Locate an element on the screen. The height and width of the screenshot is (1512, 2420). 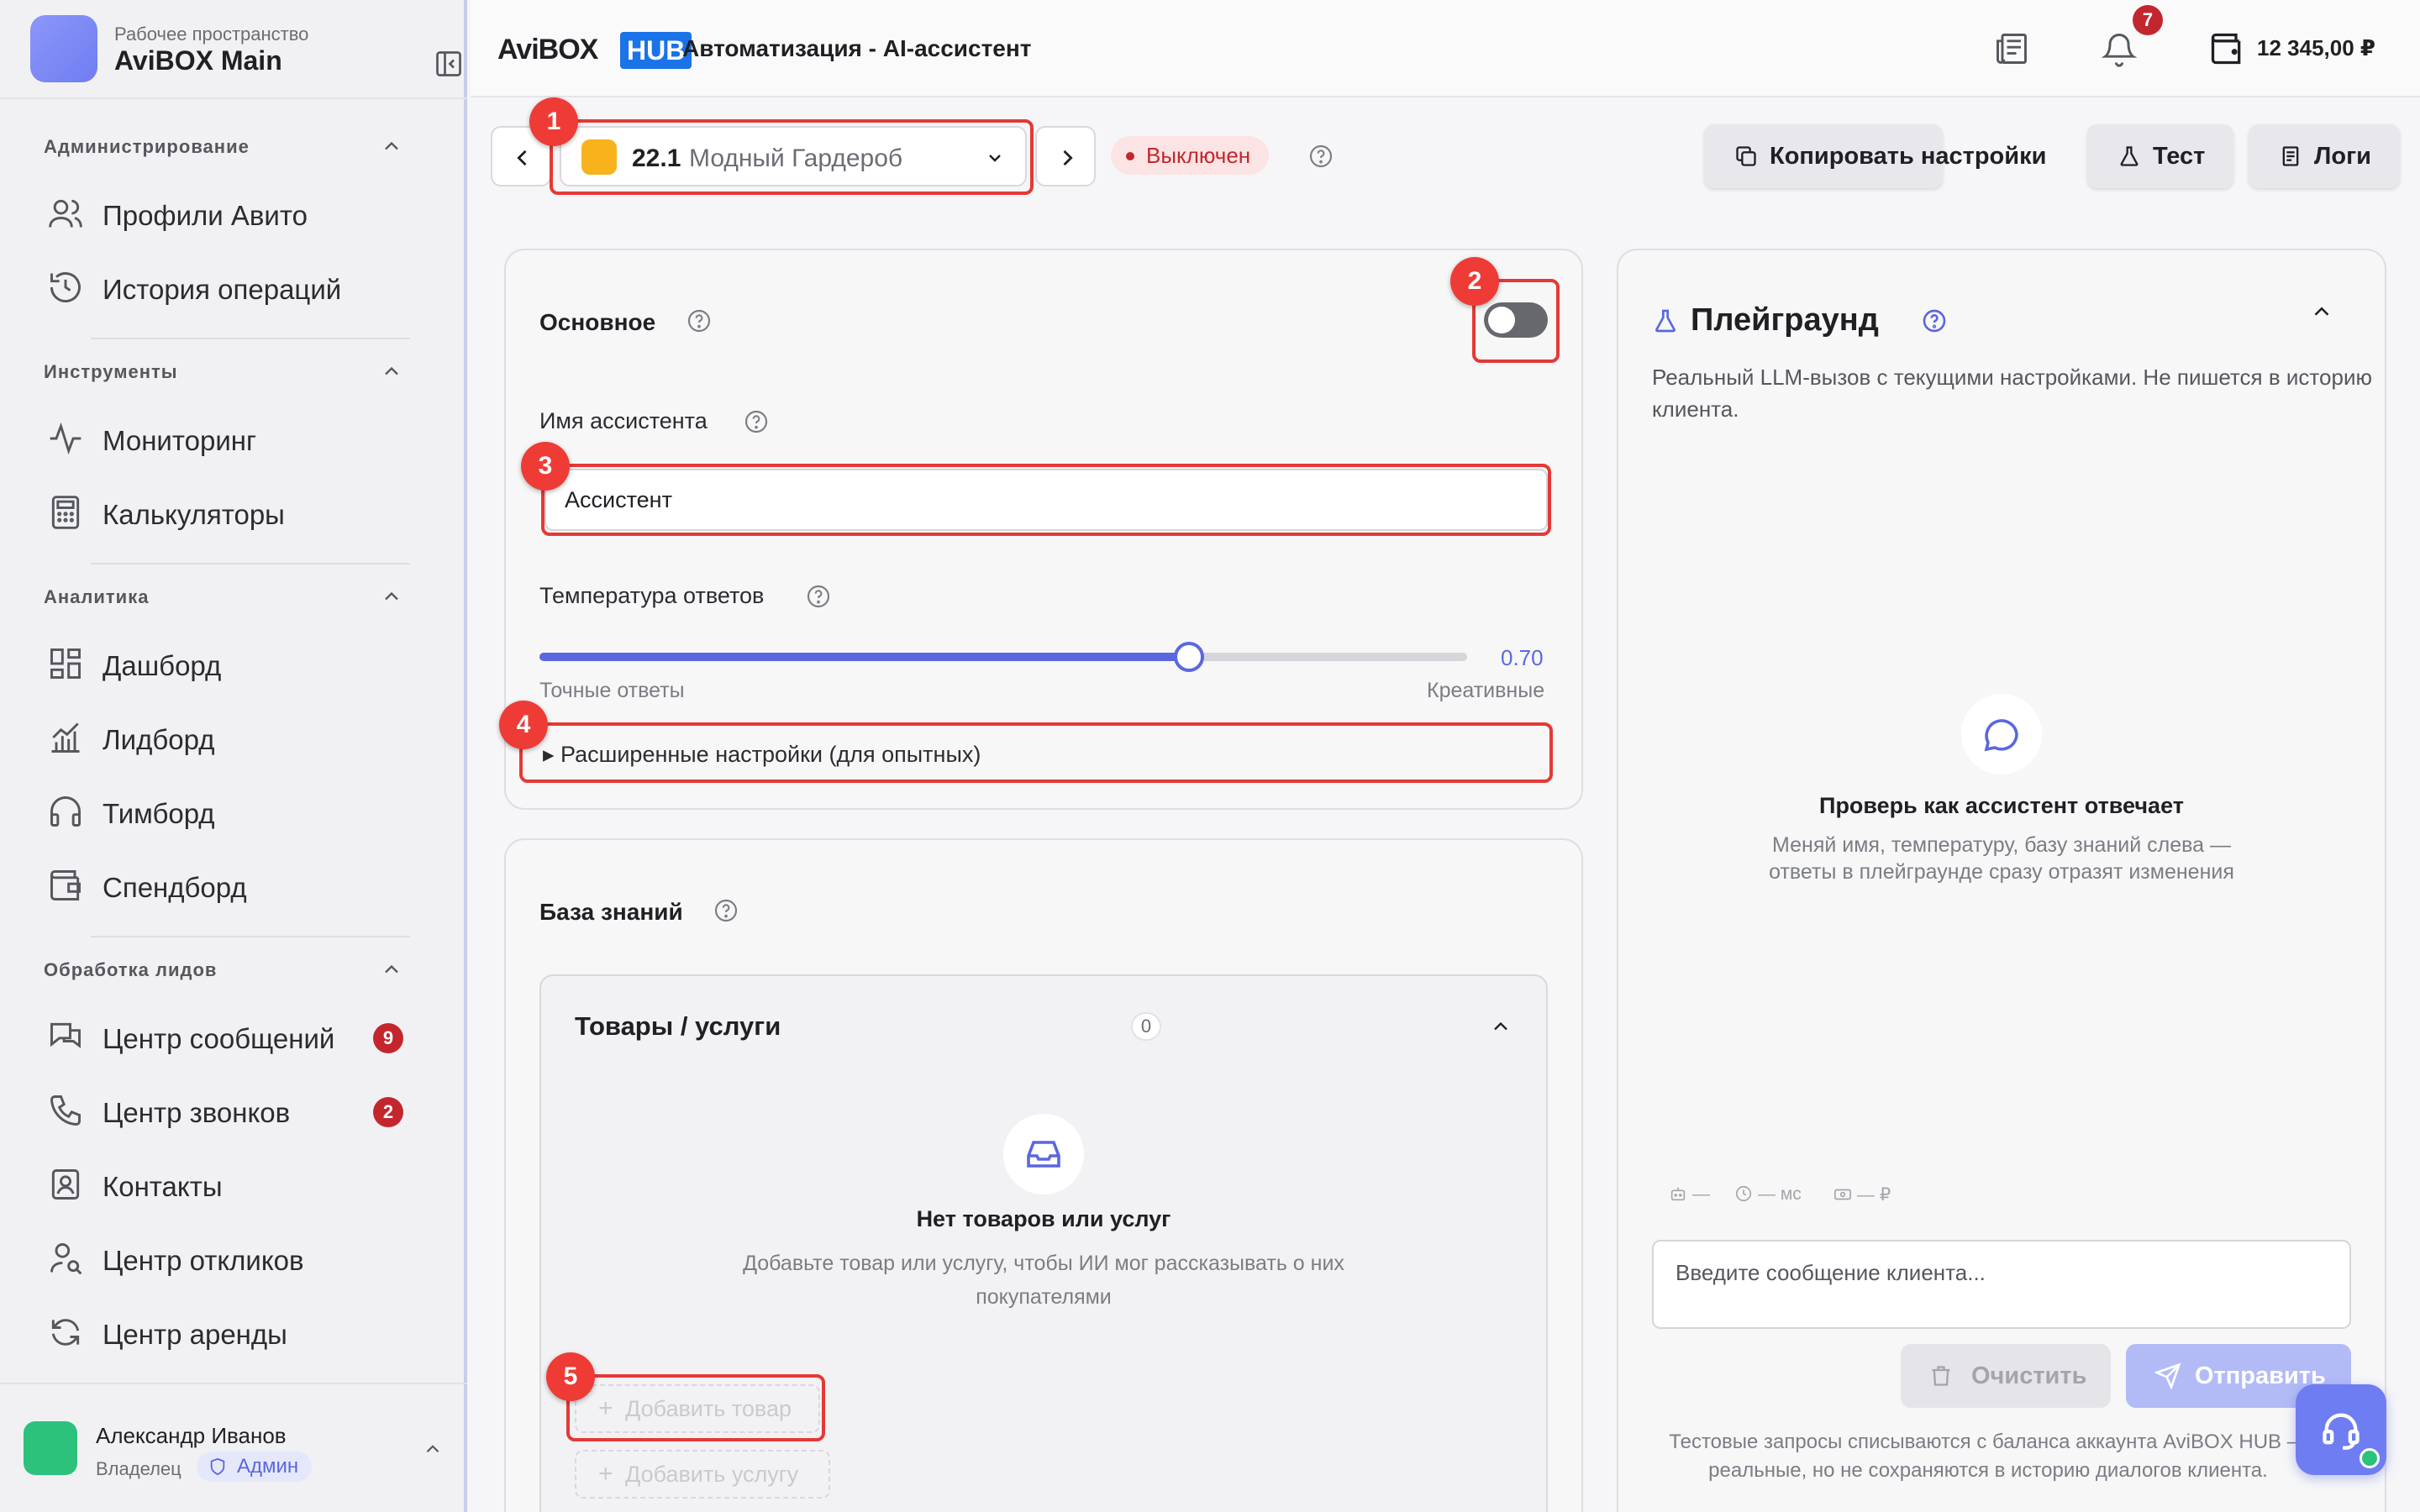
unread-badge: 9 is located at coordinates (388, 1038).